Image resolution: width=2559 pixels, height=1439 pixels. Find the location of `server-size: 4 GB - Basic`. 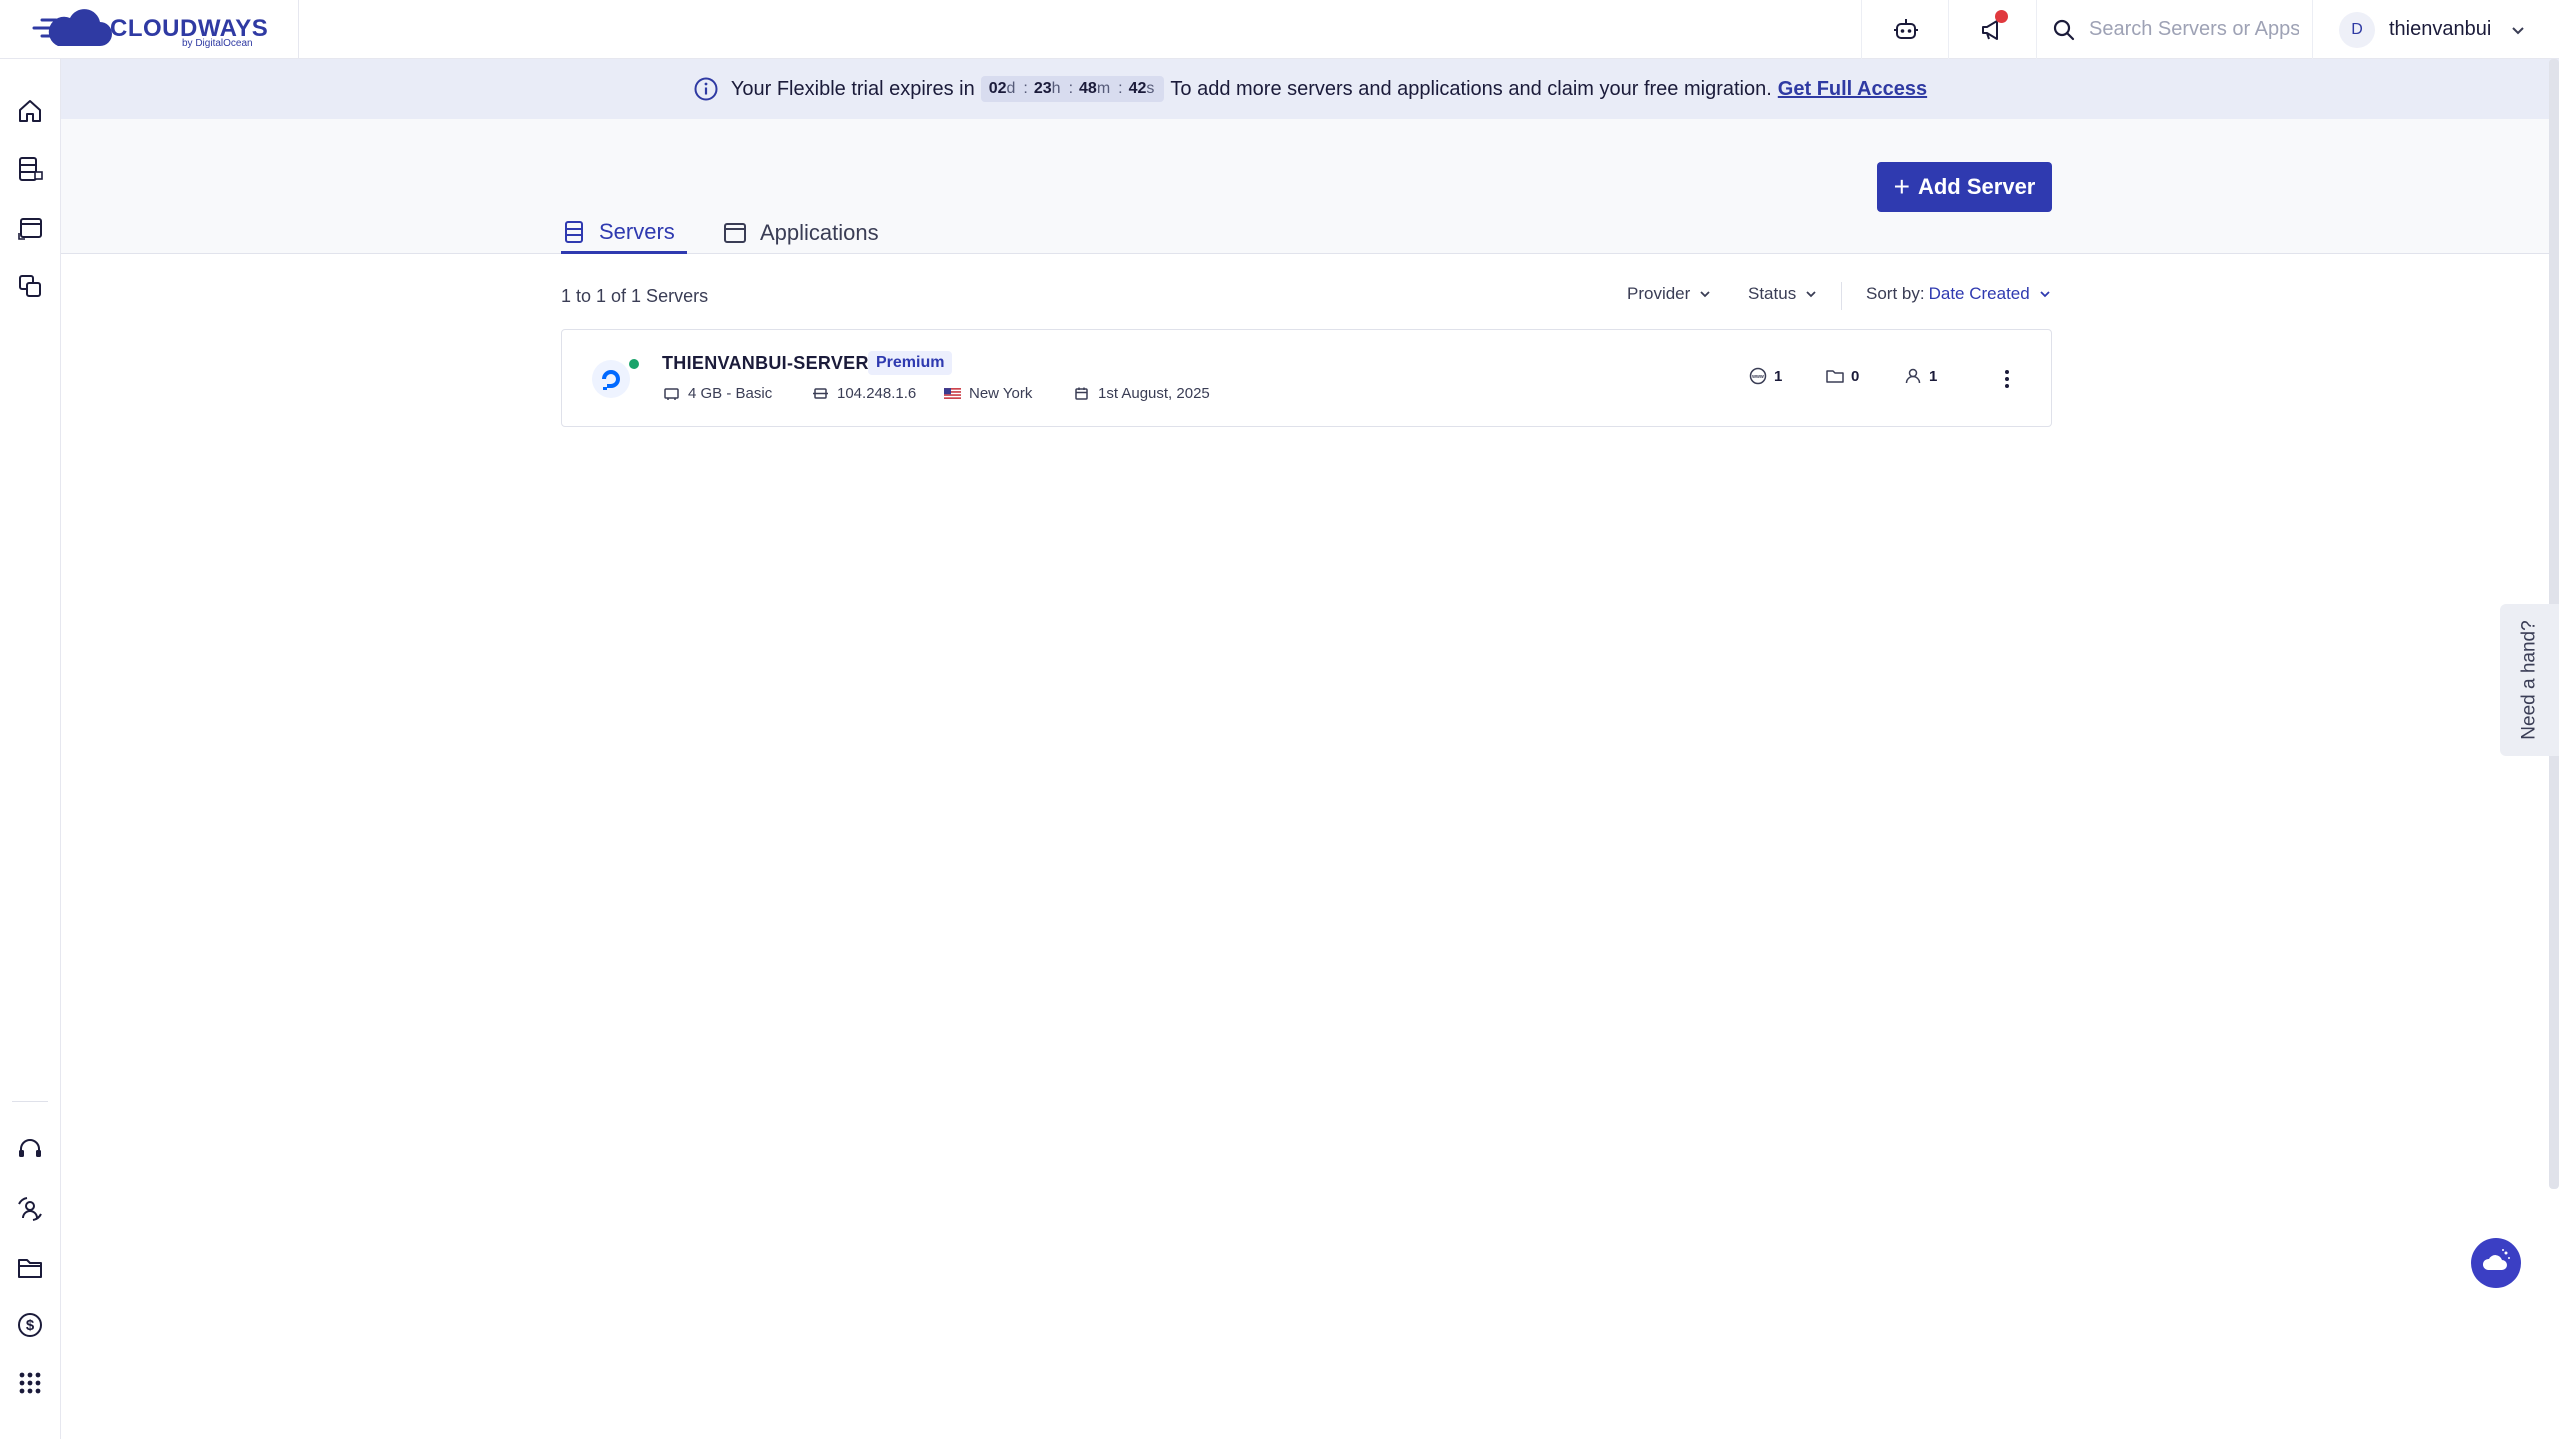

server-size: 4 GB - Basic is located at coordinates (717, 393).